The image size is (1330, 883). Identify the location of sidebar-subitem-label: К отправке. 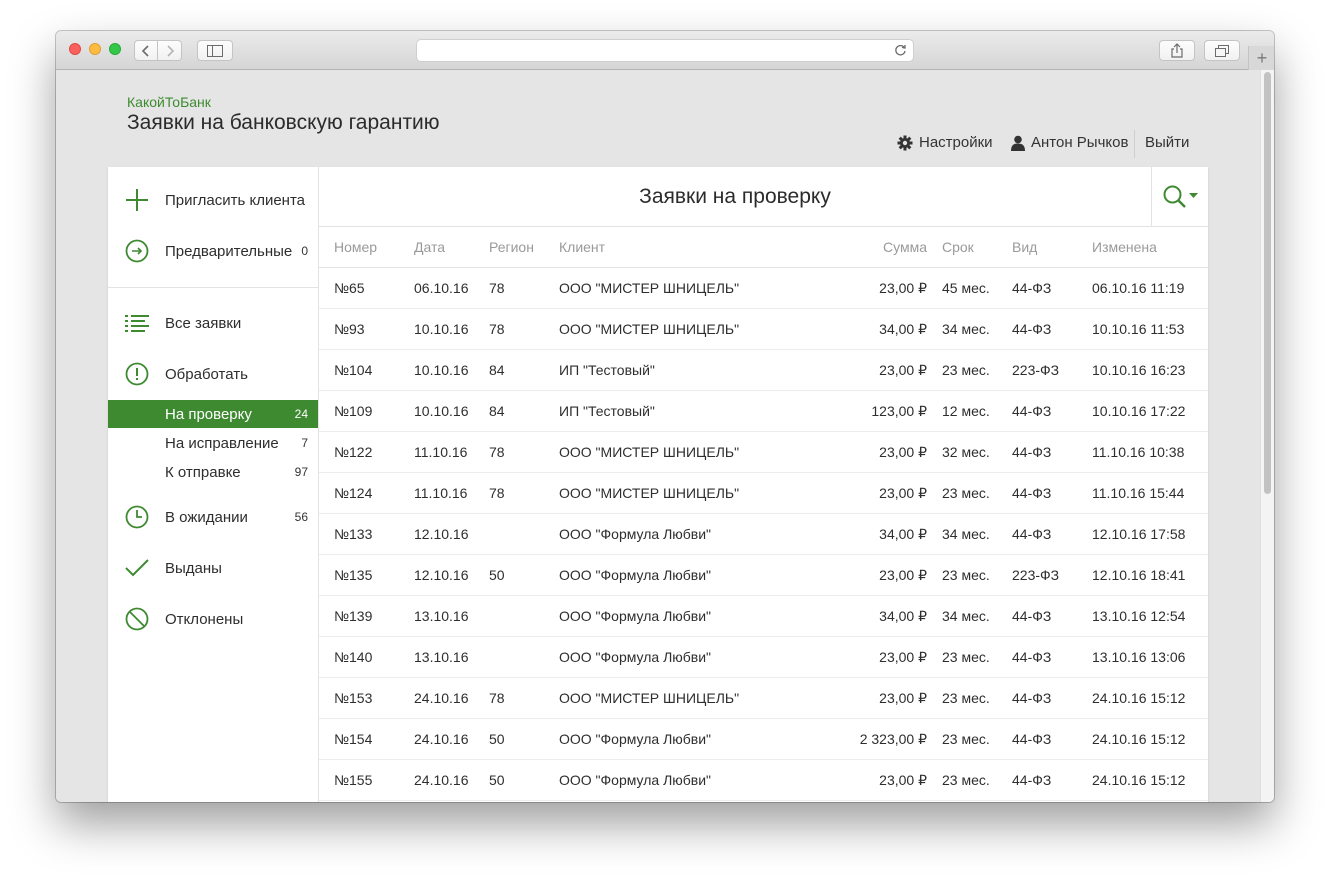
(203, 472).